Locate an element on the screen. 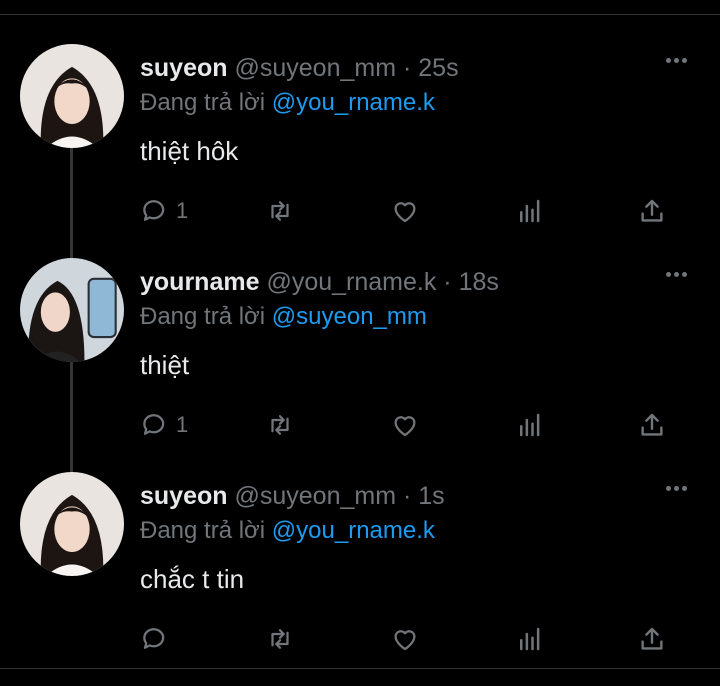  tweet-header: yourname @you_rname.k · 18s is located at coordinates (319, 282).